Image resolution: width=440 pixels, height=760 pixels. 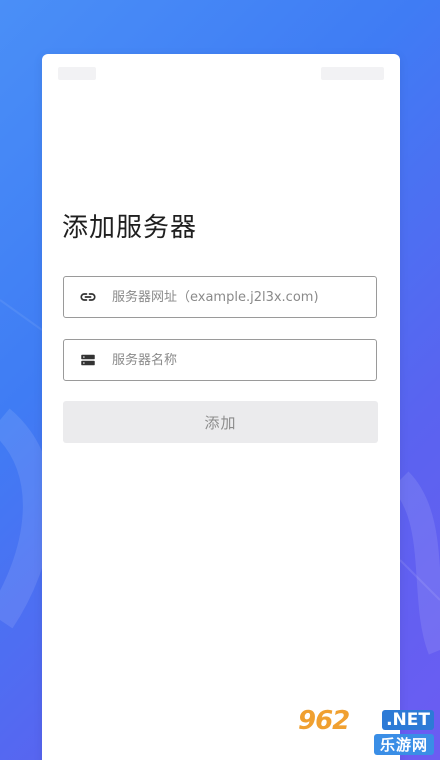 I want to click on server-name-input, so click(x=237, y=360).